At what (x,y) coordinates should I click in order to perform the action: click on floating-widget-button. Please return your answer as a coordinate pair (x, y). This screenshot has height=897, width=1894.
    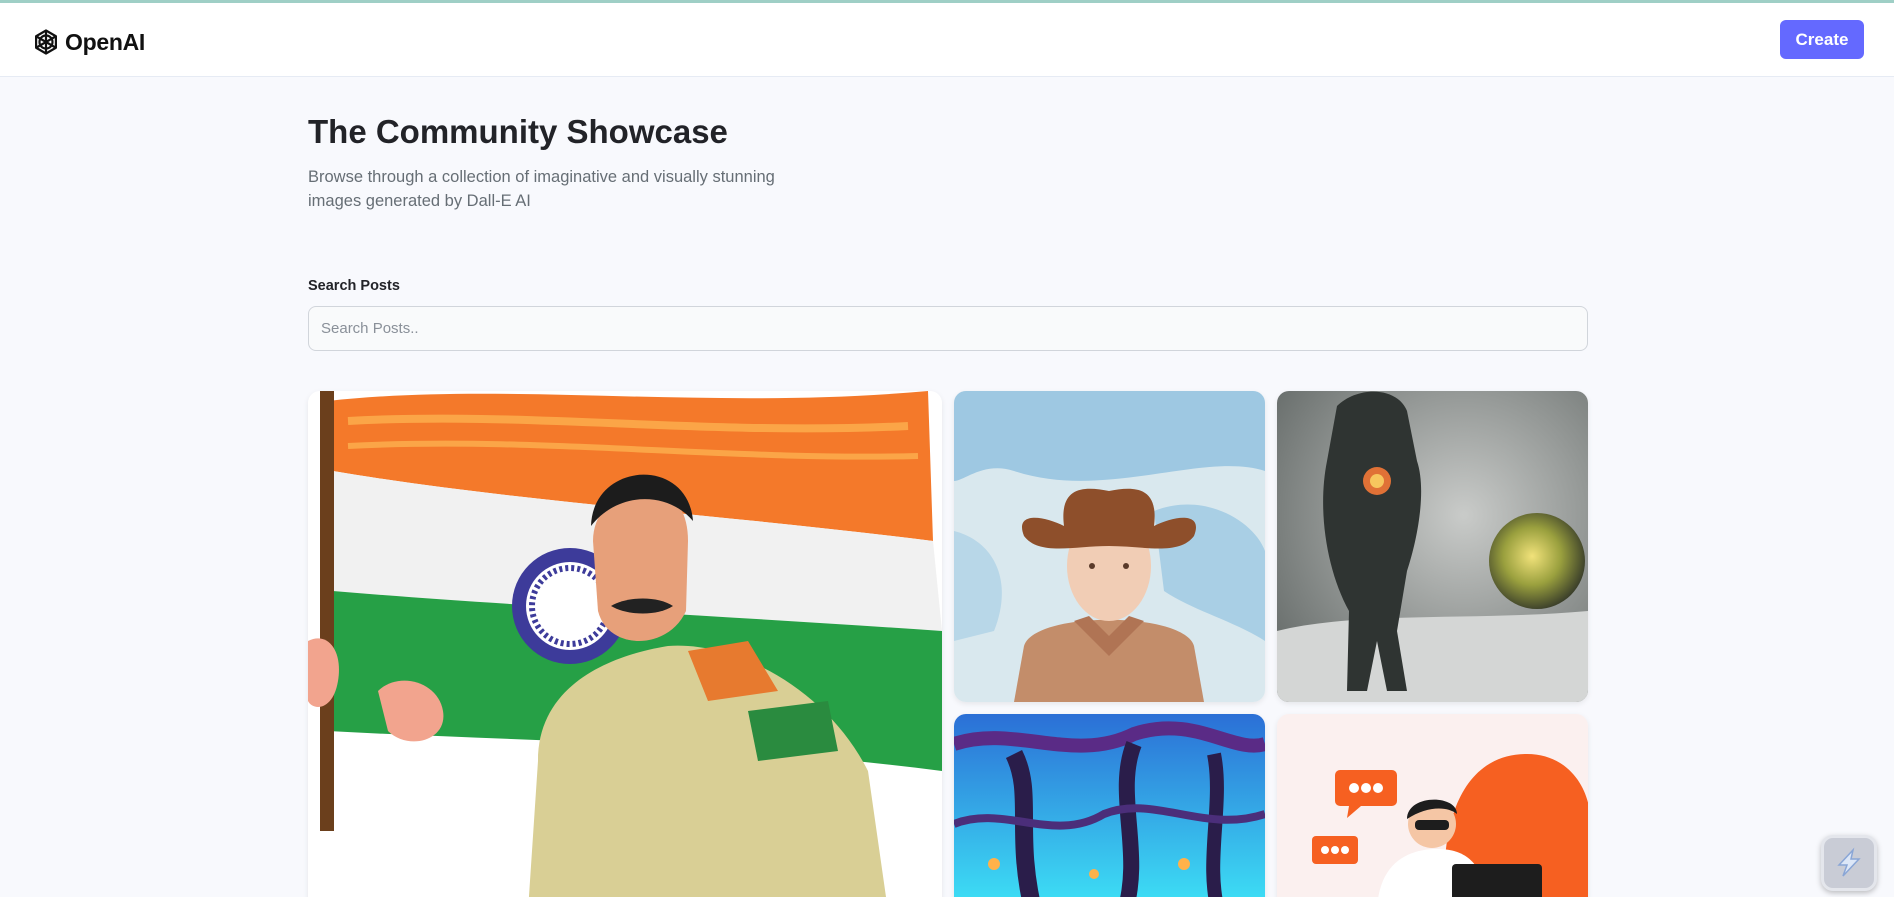
    Looking at the image, I should click on (1849, 863).